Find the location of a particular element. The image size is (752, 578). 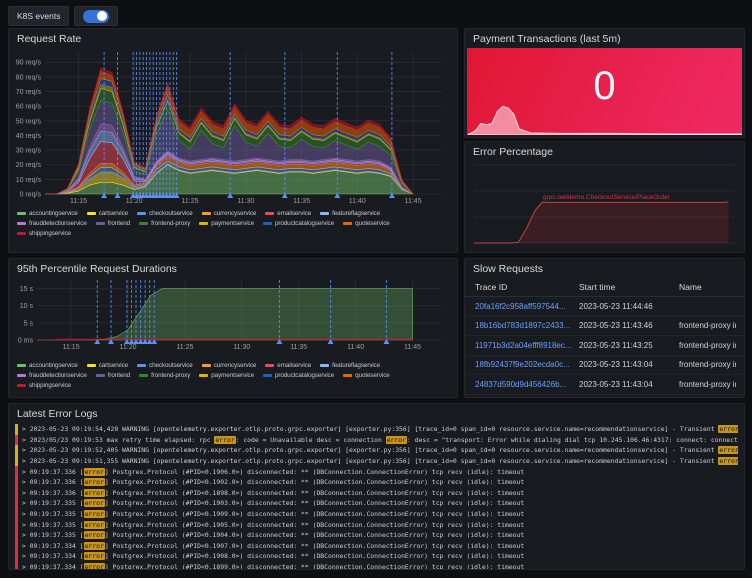

legend-label: frauddetectionservice is located at coordinates (58, 375).